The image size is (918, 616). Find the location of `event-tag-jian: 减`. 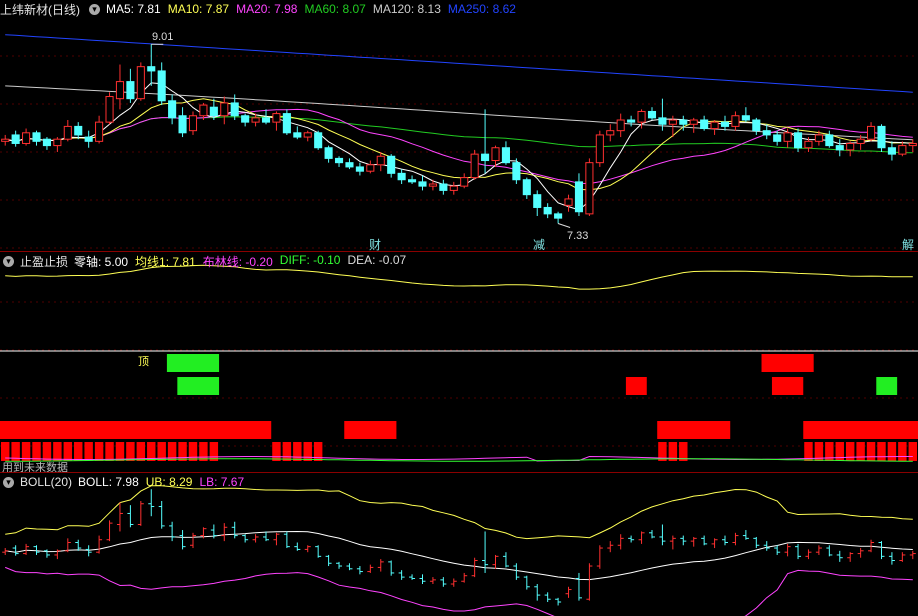

event-tag-jian: 减 is located at coordinates (539, 243).